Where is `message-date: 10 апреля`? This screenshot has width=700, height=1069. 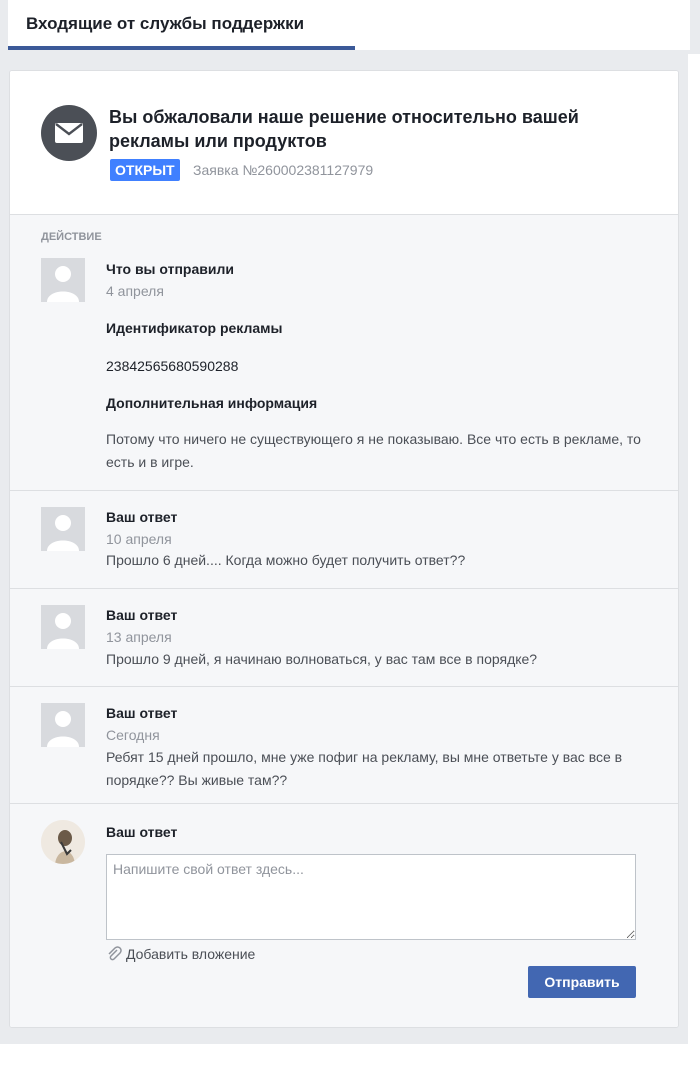 message-date: 10 апреля is located at coordinates (139, 539).